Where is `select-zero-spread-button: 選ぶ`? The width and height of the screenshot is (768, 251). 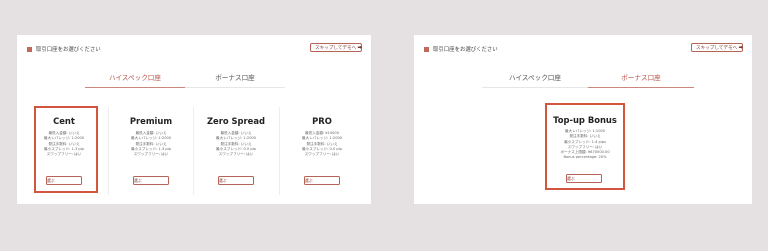
select-zero-spread-button: 選ぶ is located at coordinates (236, 180).